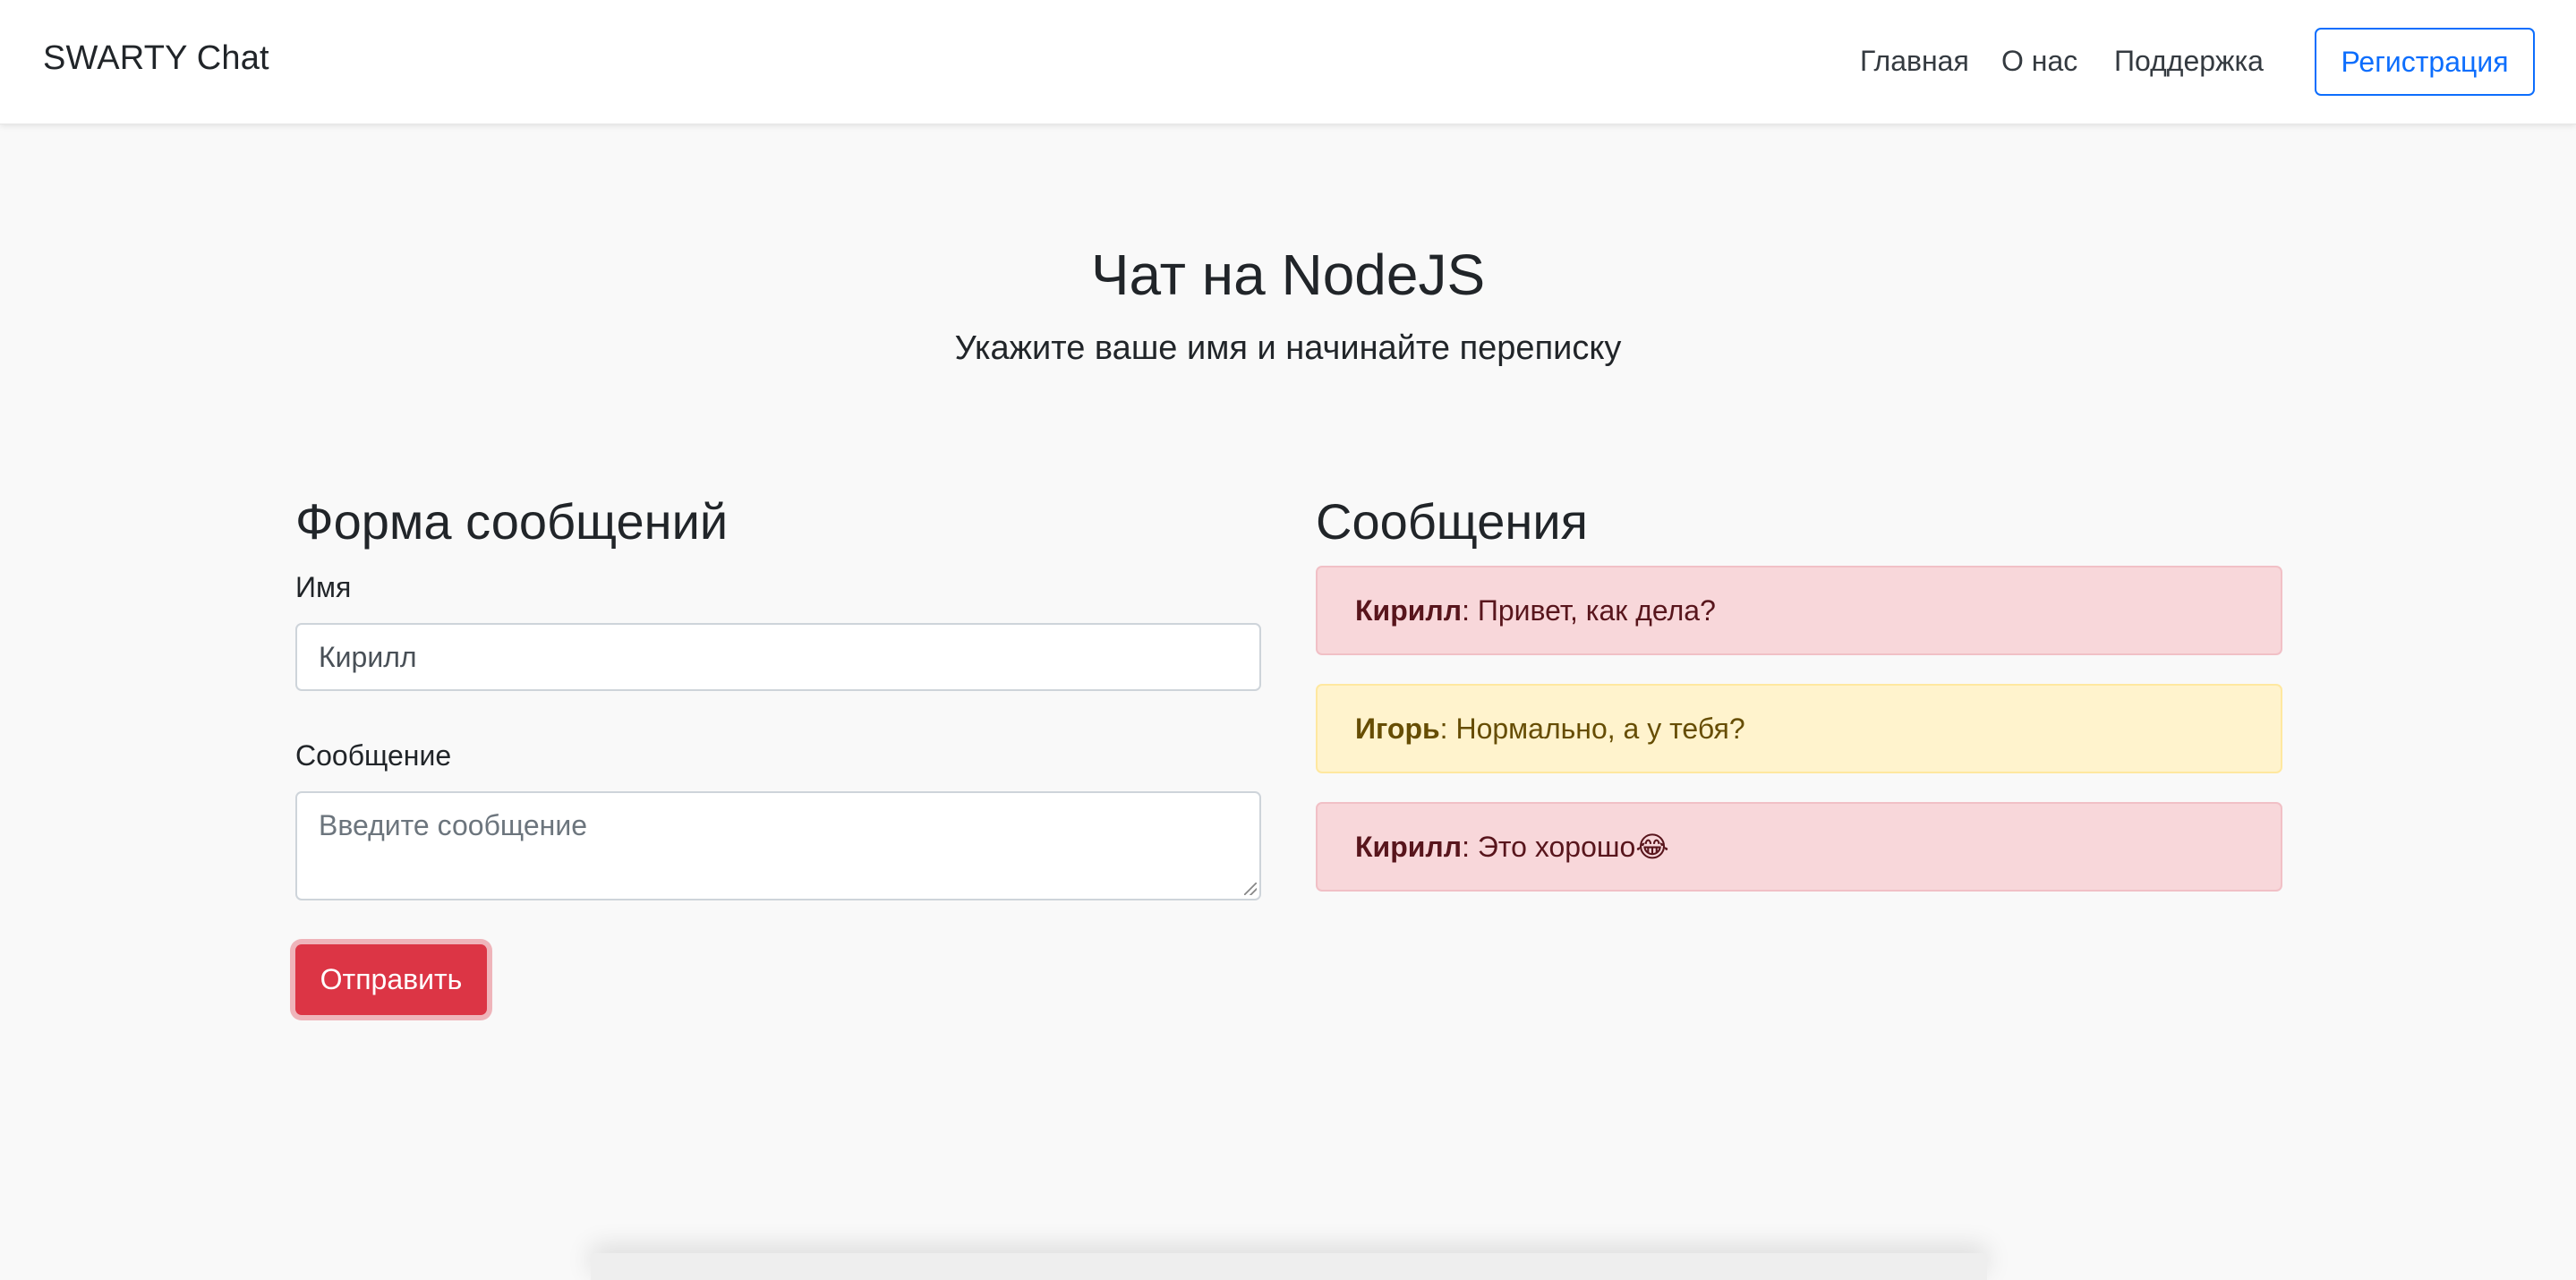 This screenshot has height=1280, width=2576. Describe the element at coordinates (1397, 728) in the screenshot. I see `message-author: Игорь` at that location.